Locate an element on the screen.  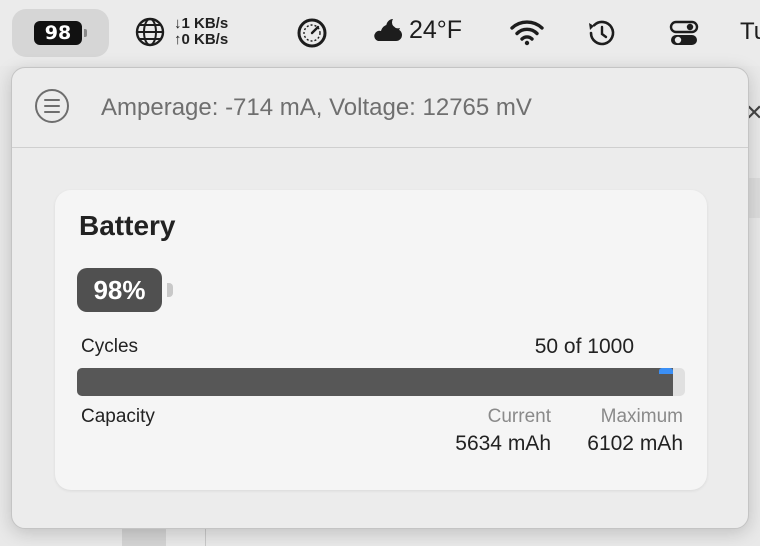
background-window-divider is located at coordinates (205, 536).